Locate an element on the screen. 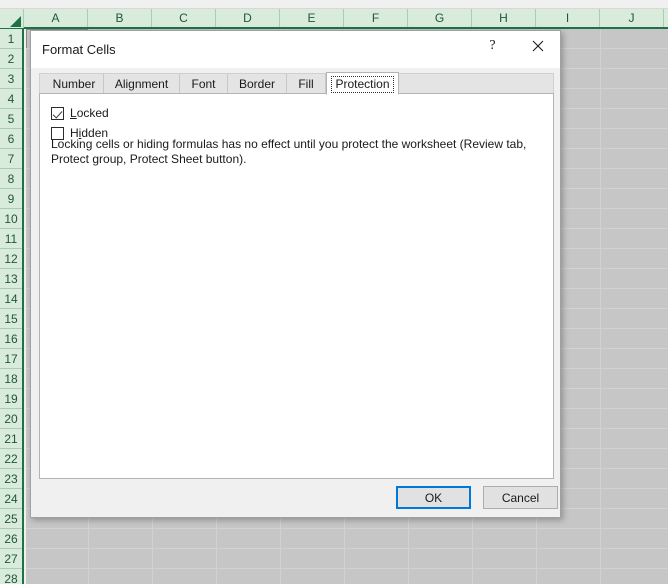  column-header-a: A is located at coordinates (56, 18).